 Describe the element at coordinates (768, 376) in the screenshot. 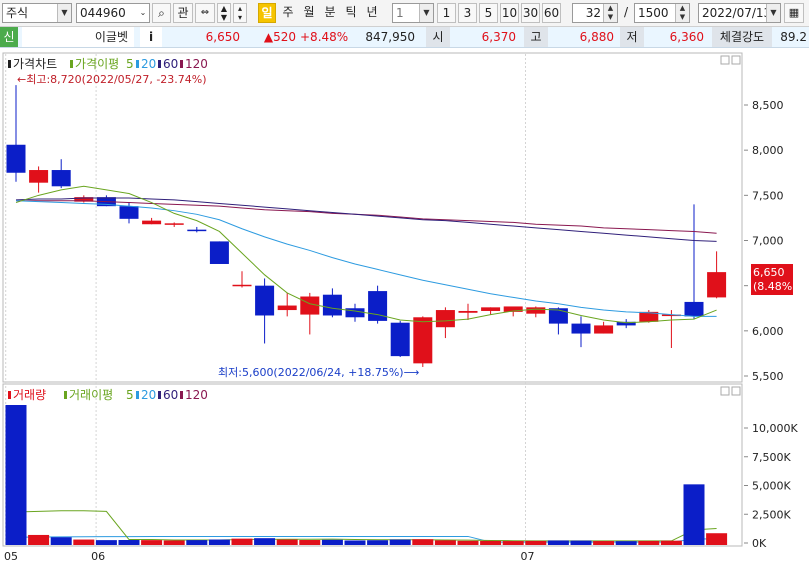

I see `price-tick-label: 5,500` at that location.